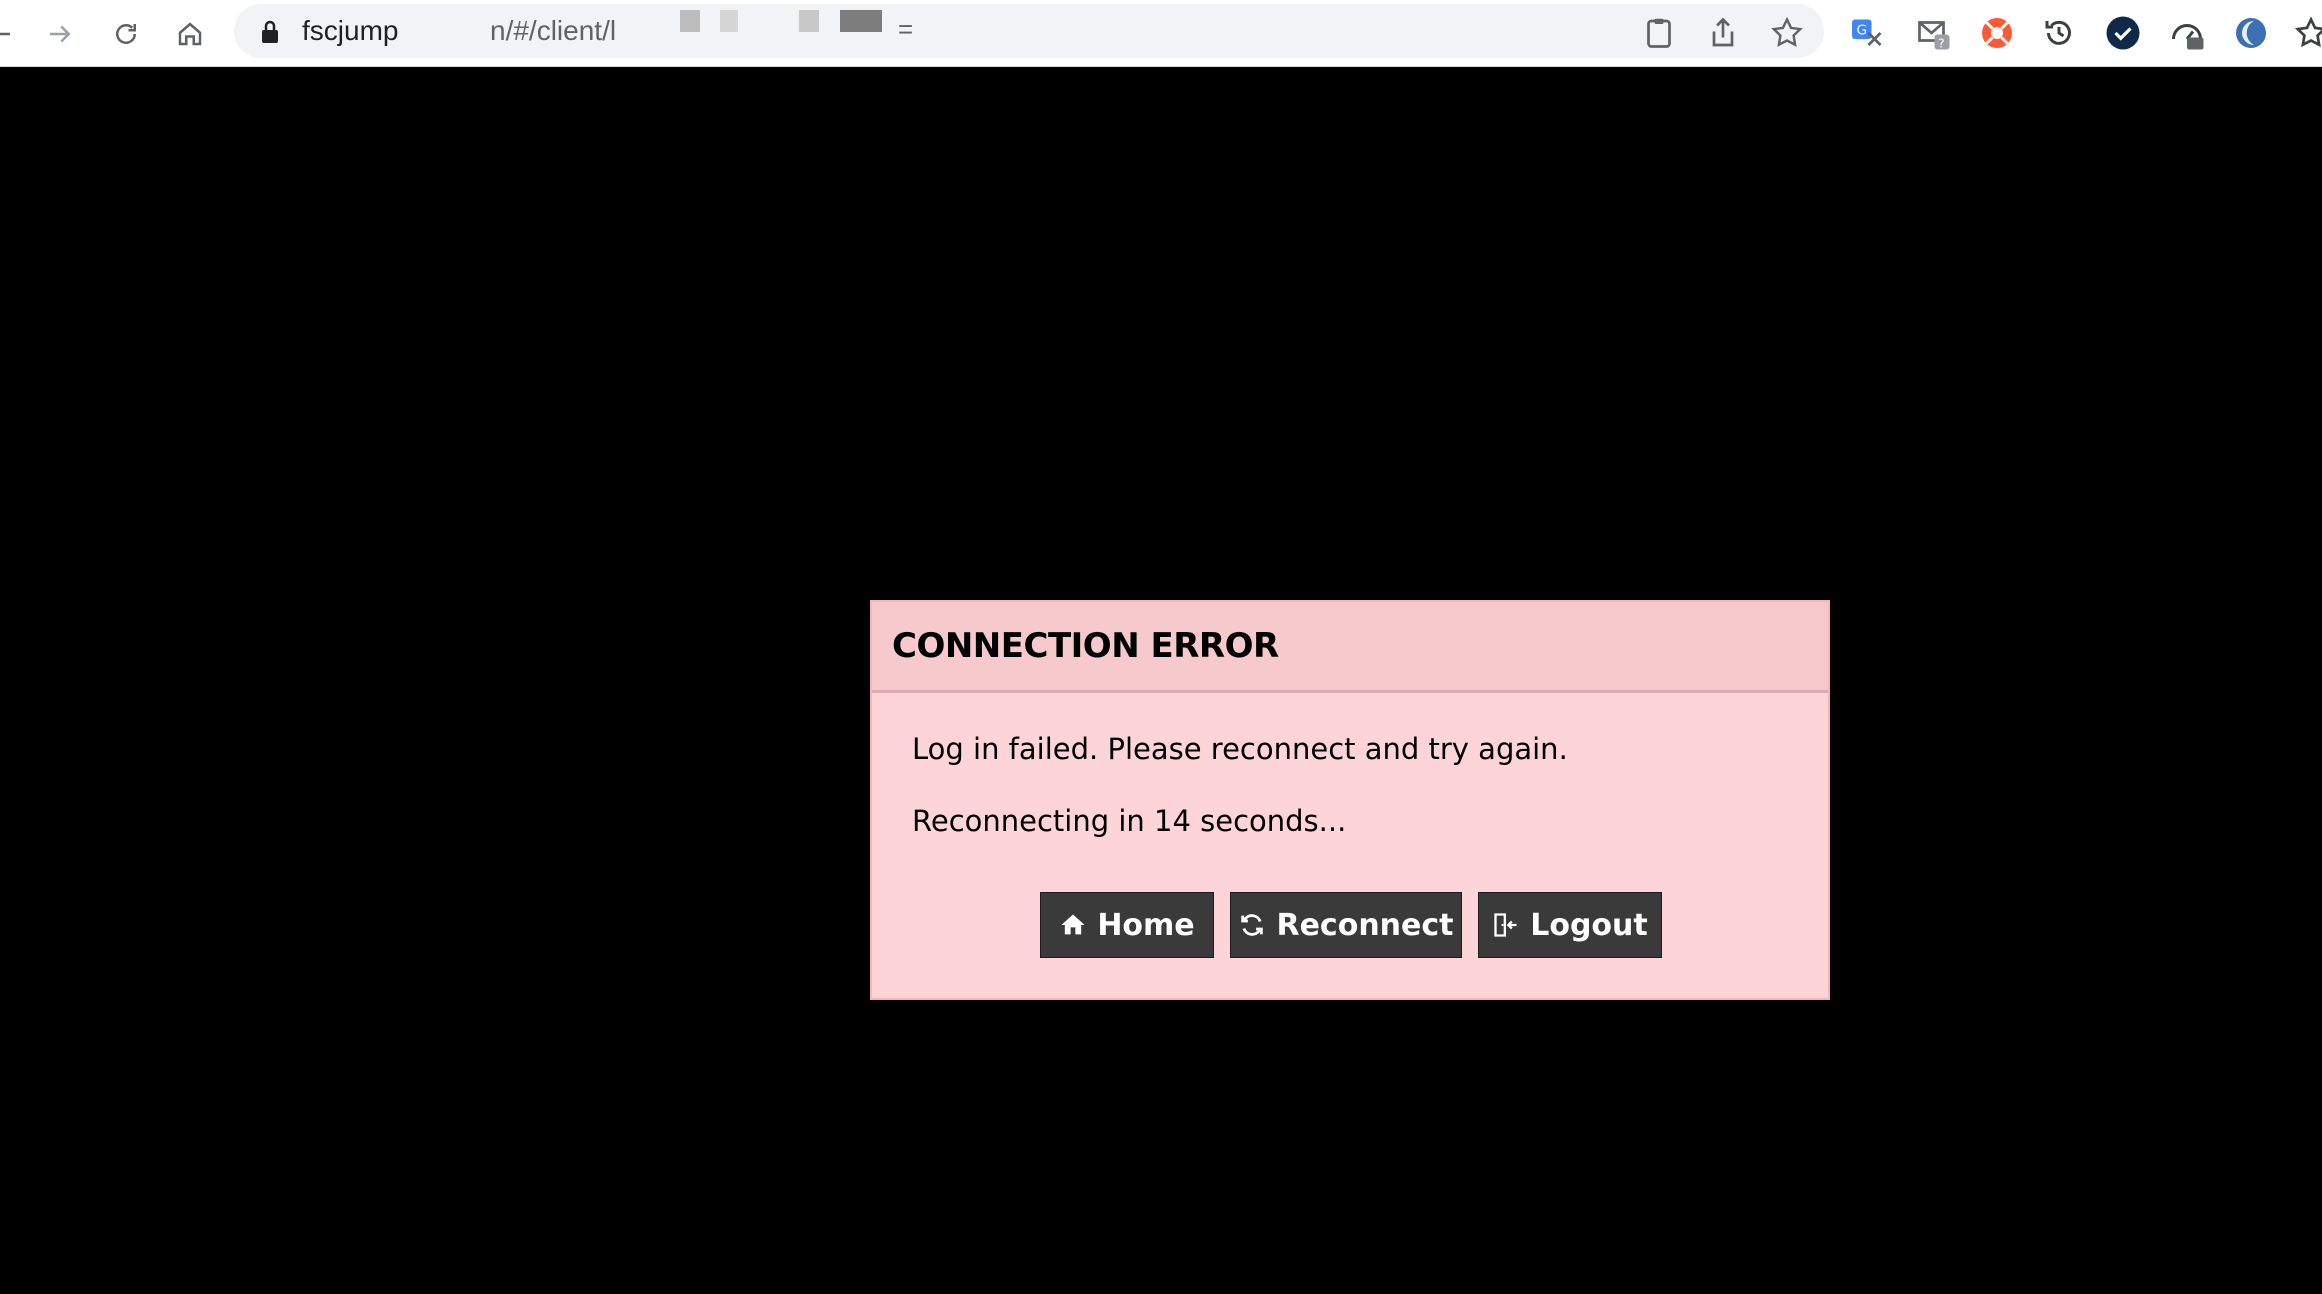 The image size is (2322, 1294). I want to click on refresh-icon, so click(1252, 925).